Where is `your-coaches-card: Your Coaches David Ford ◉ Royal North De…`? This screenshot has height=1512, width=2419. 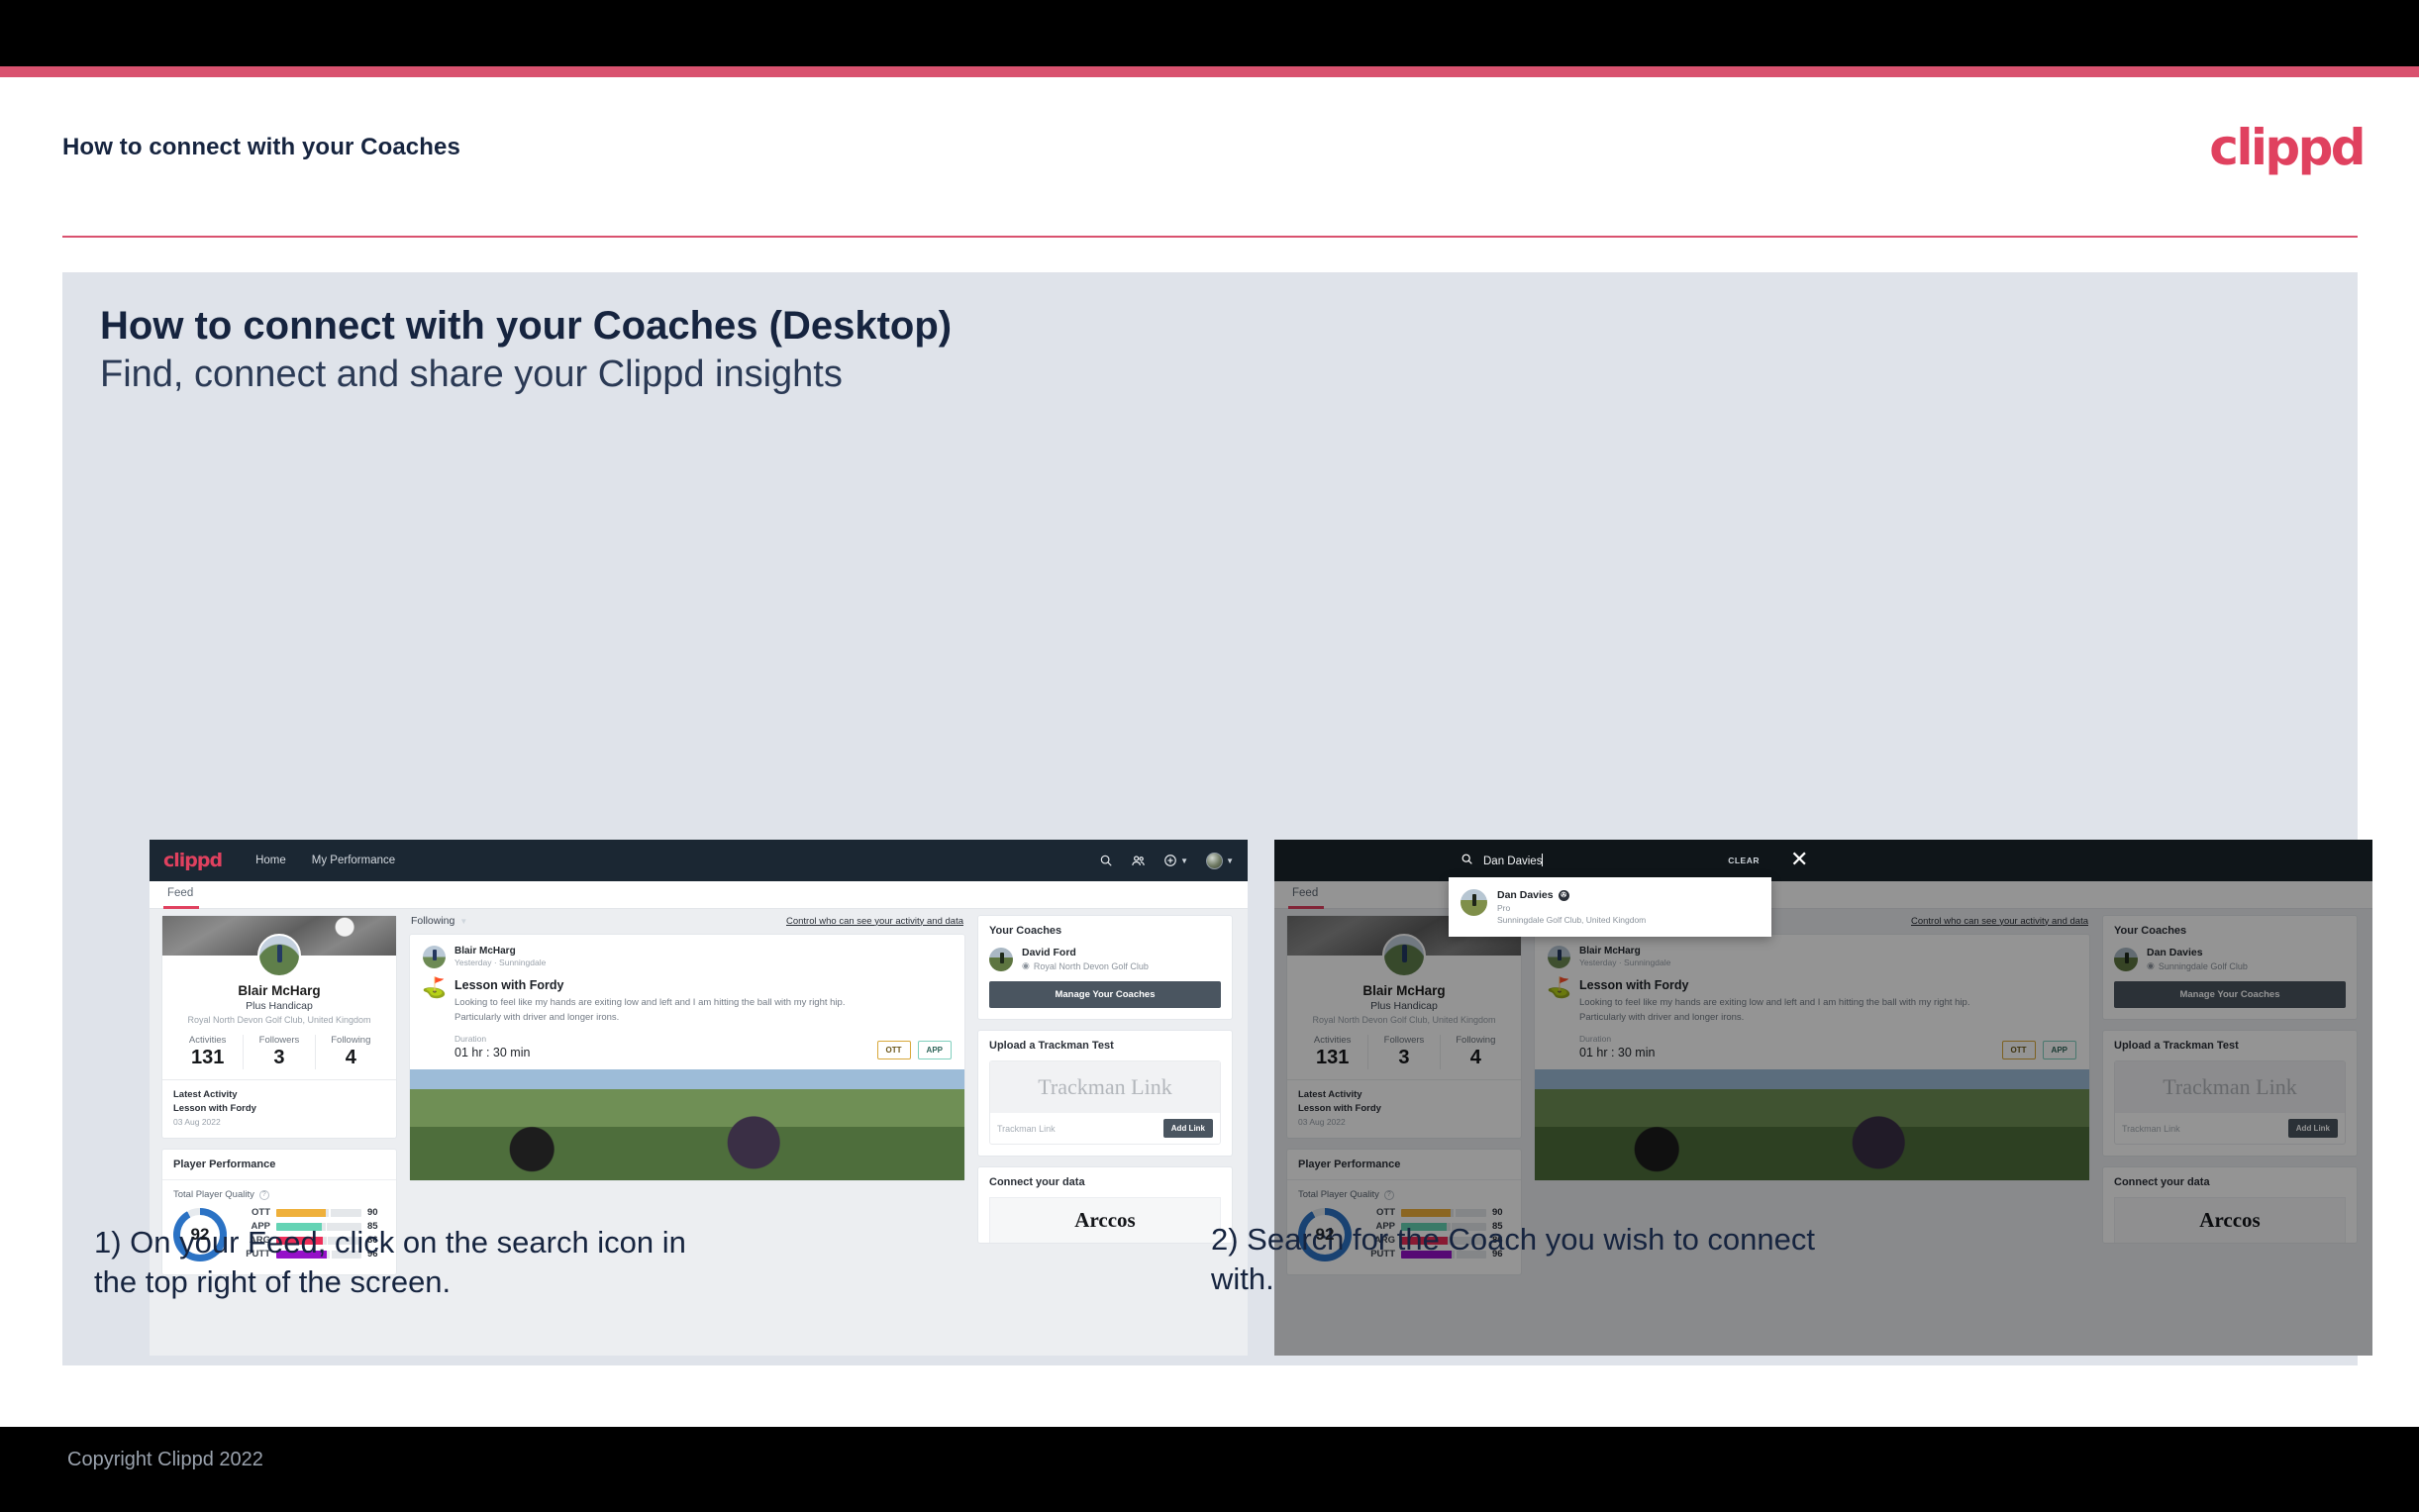
your-coaches-card: Your Coaches David Ford ◉ Royal North De… is located at coordinates (1105, 967).